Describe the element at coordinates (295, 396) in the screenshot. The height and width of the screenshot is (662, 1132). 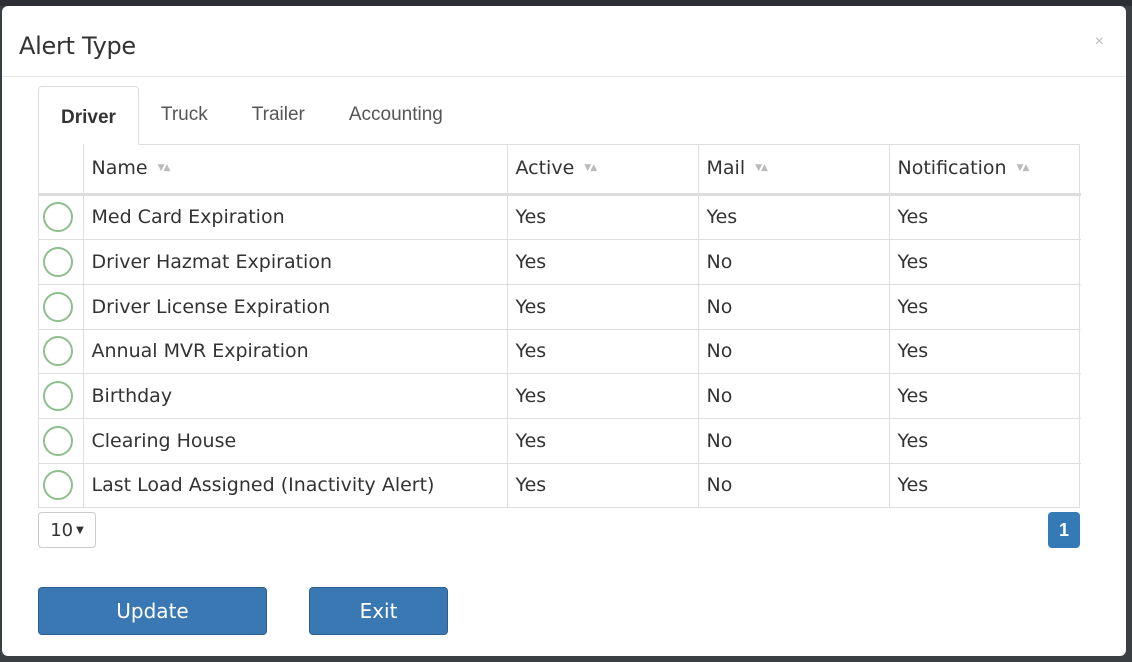
I see `cell-name: Birthday` at that location.